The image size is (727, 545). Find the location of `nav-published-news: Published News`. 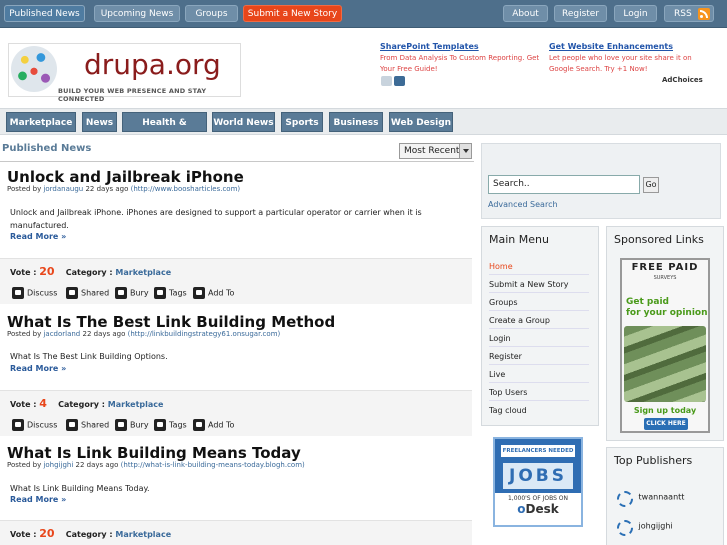

nav-published-news: Published News is located at coordinates (44, 13).